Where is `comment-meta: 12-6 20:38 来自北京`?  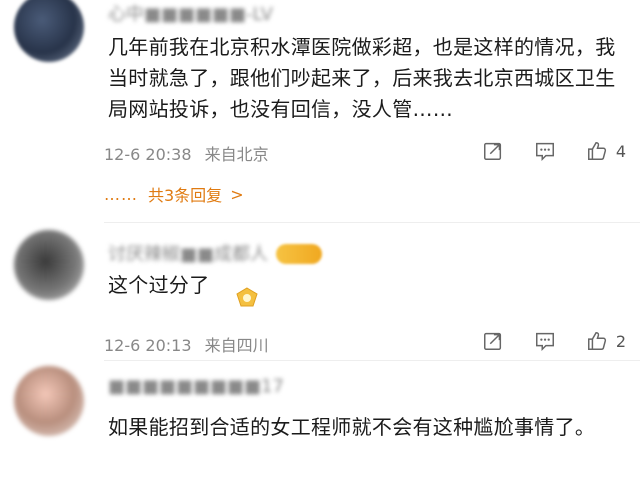
comment-meta: 12-6 20:38 来自北京 is located at coordinates (186, 153).